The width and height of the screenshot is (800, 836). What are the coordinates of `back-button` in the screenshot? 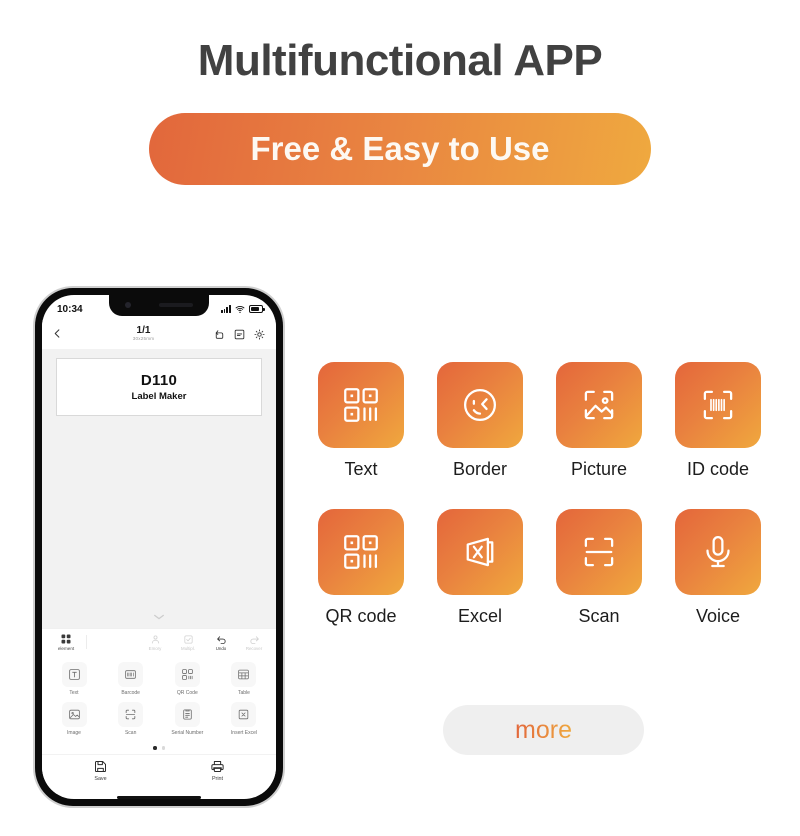 It's located at (63, 334).